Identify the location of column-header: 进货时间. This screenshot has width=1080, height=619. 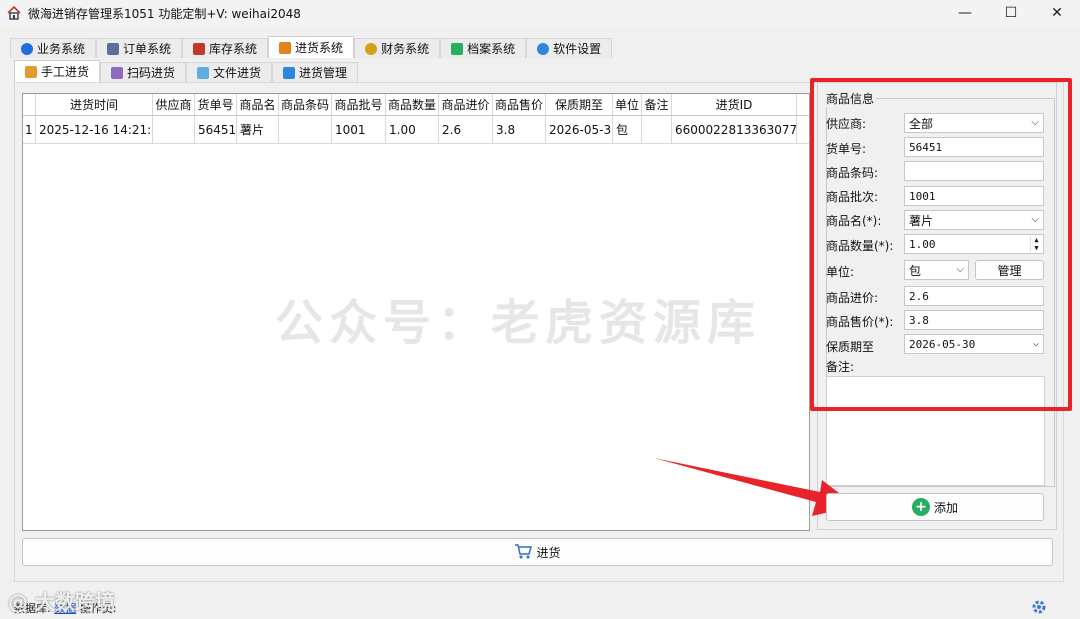
(94, 104).